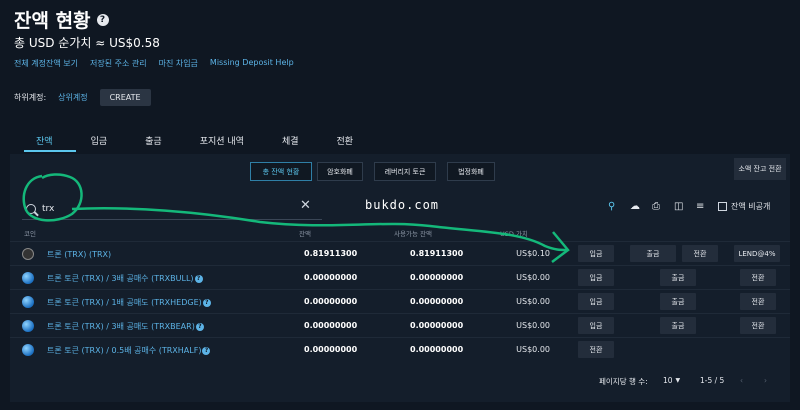  What do you see at coordinates (129, 302) in the screenshot?
I see `coin-name-link: 트론 토큰 (TRX) / 1배 공매도 (TRXHEDGE)?` at bounding box center [129, 302].